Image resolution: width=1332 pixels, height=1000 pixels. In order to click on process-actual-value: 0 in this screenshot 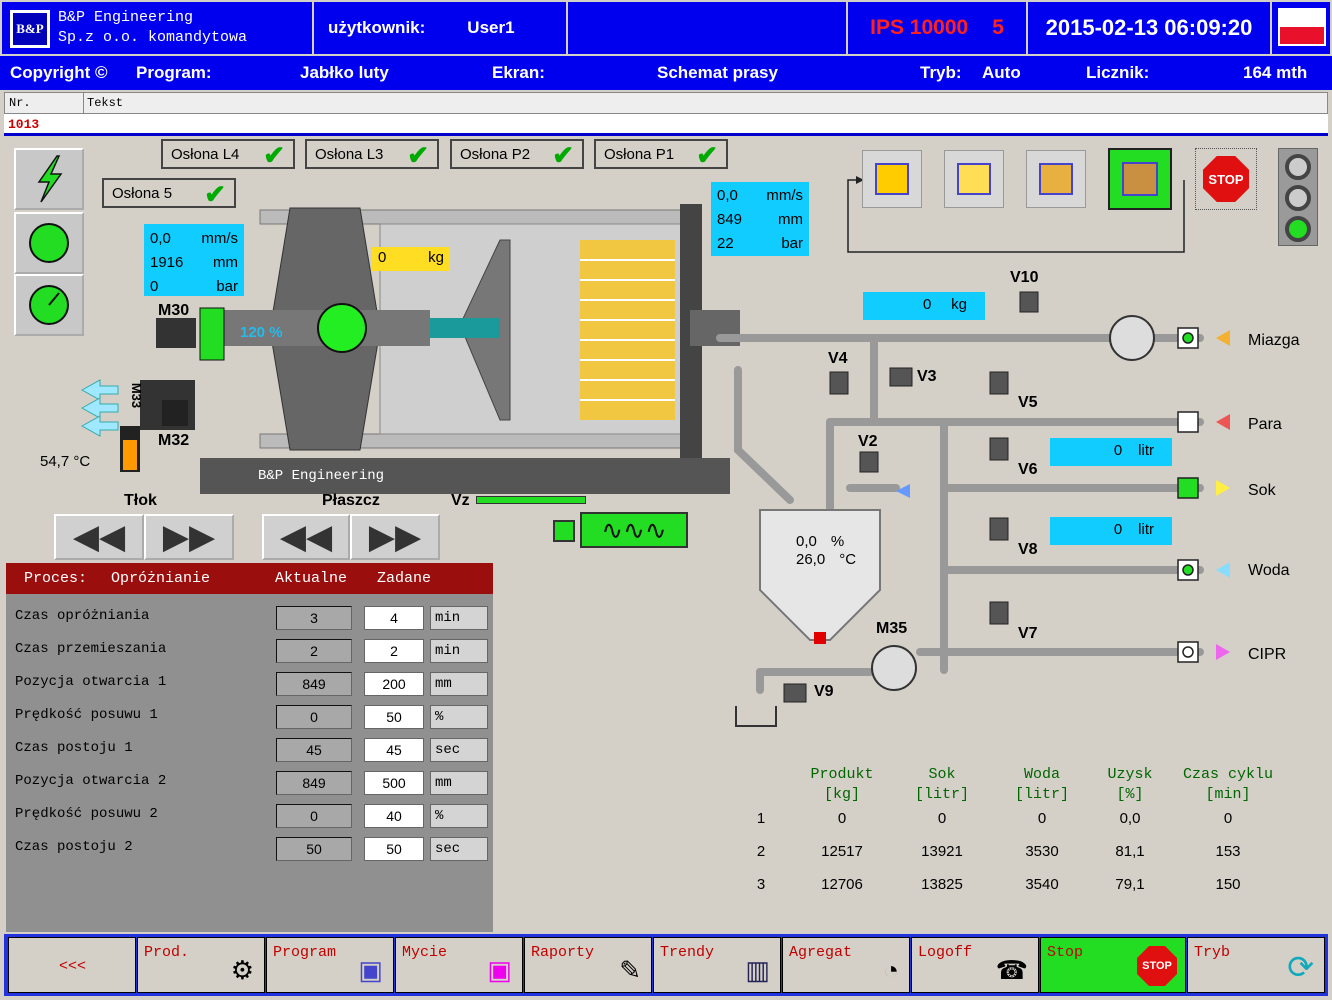, I will do `click(314, 816)`.